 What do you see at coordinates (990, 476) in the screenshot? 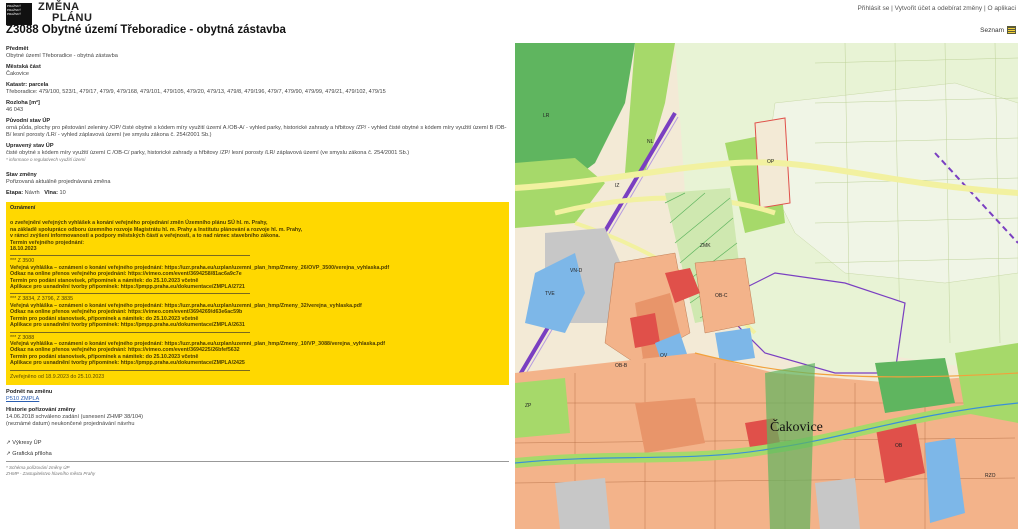
I see `map-zone-label: RZO` at bounding box center [990, 476].